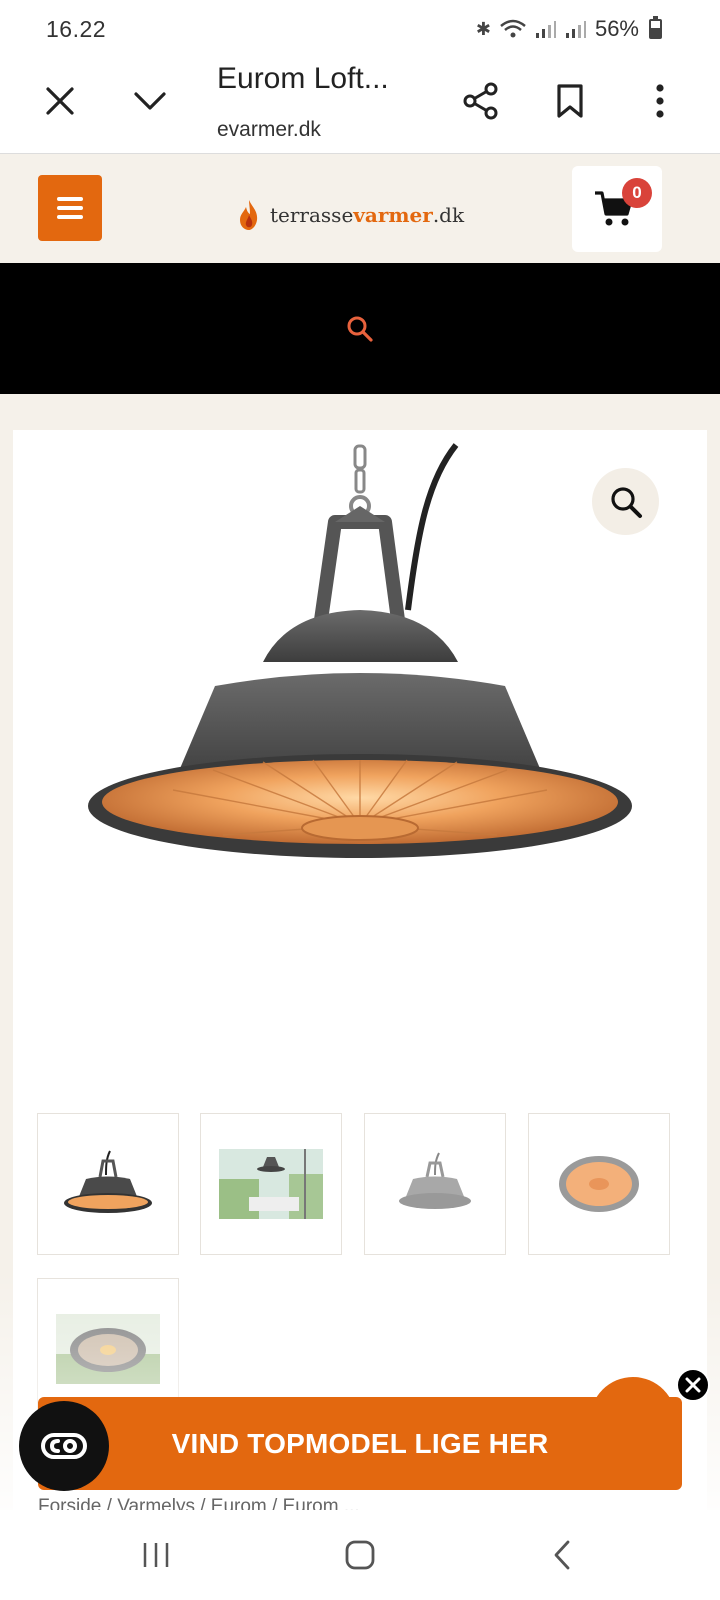 This screenshot has height=1600, width=720. I want to click on more-vert-icon, so click(660, 101).